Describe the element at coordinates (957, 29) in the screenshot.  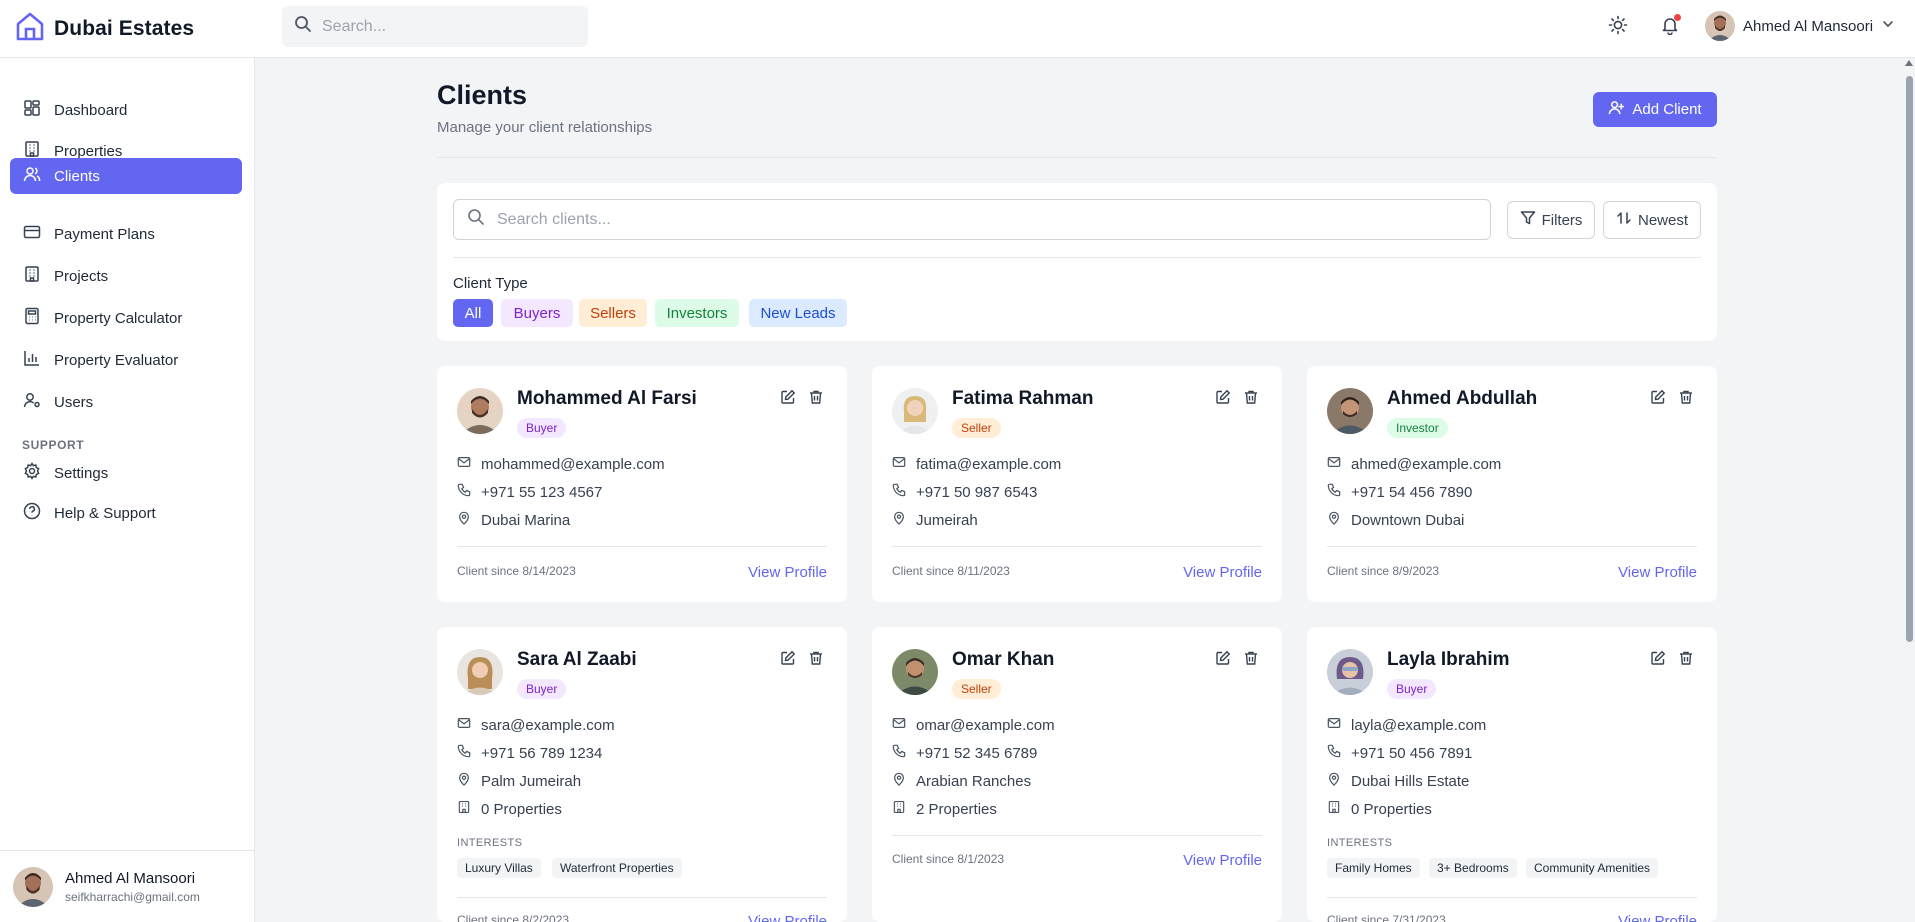
I see `top-bar: Dubai Estates Ahmed Al Mansoori` at that location.